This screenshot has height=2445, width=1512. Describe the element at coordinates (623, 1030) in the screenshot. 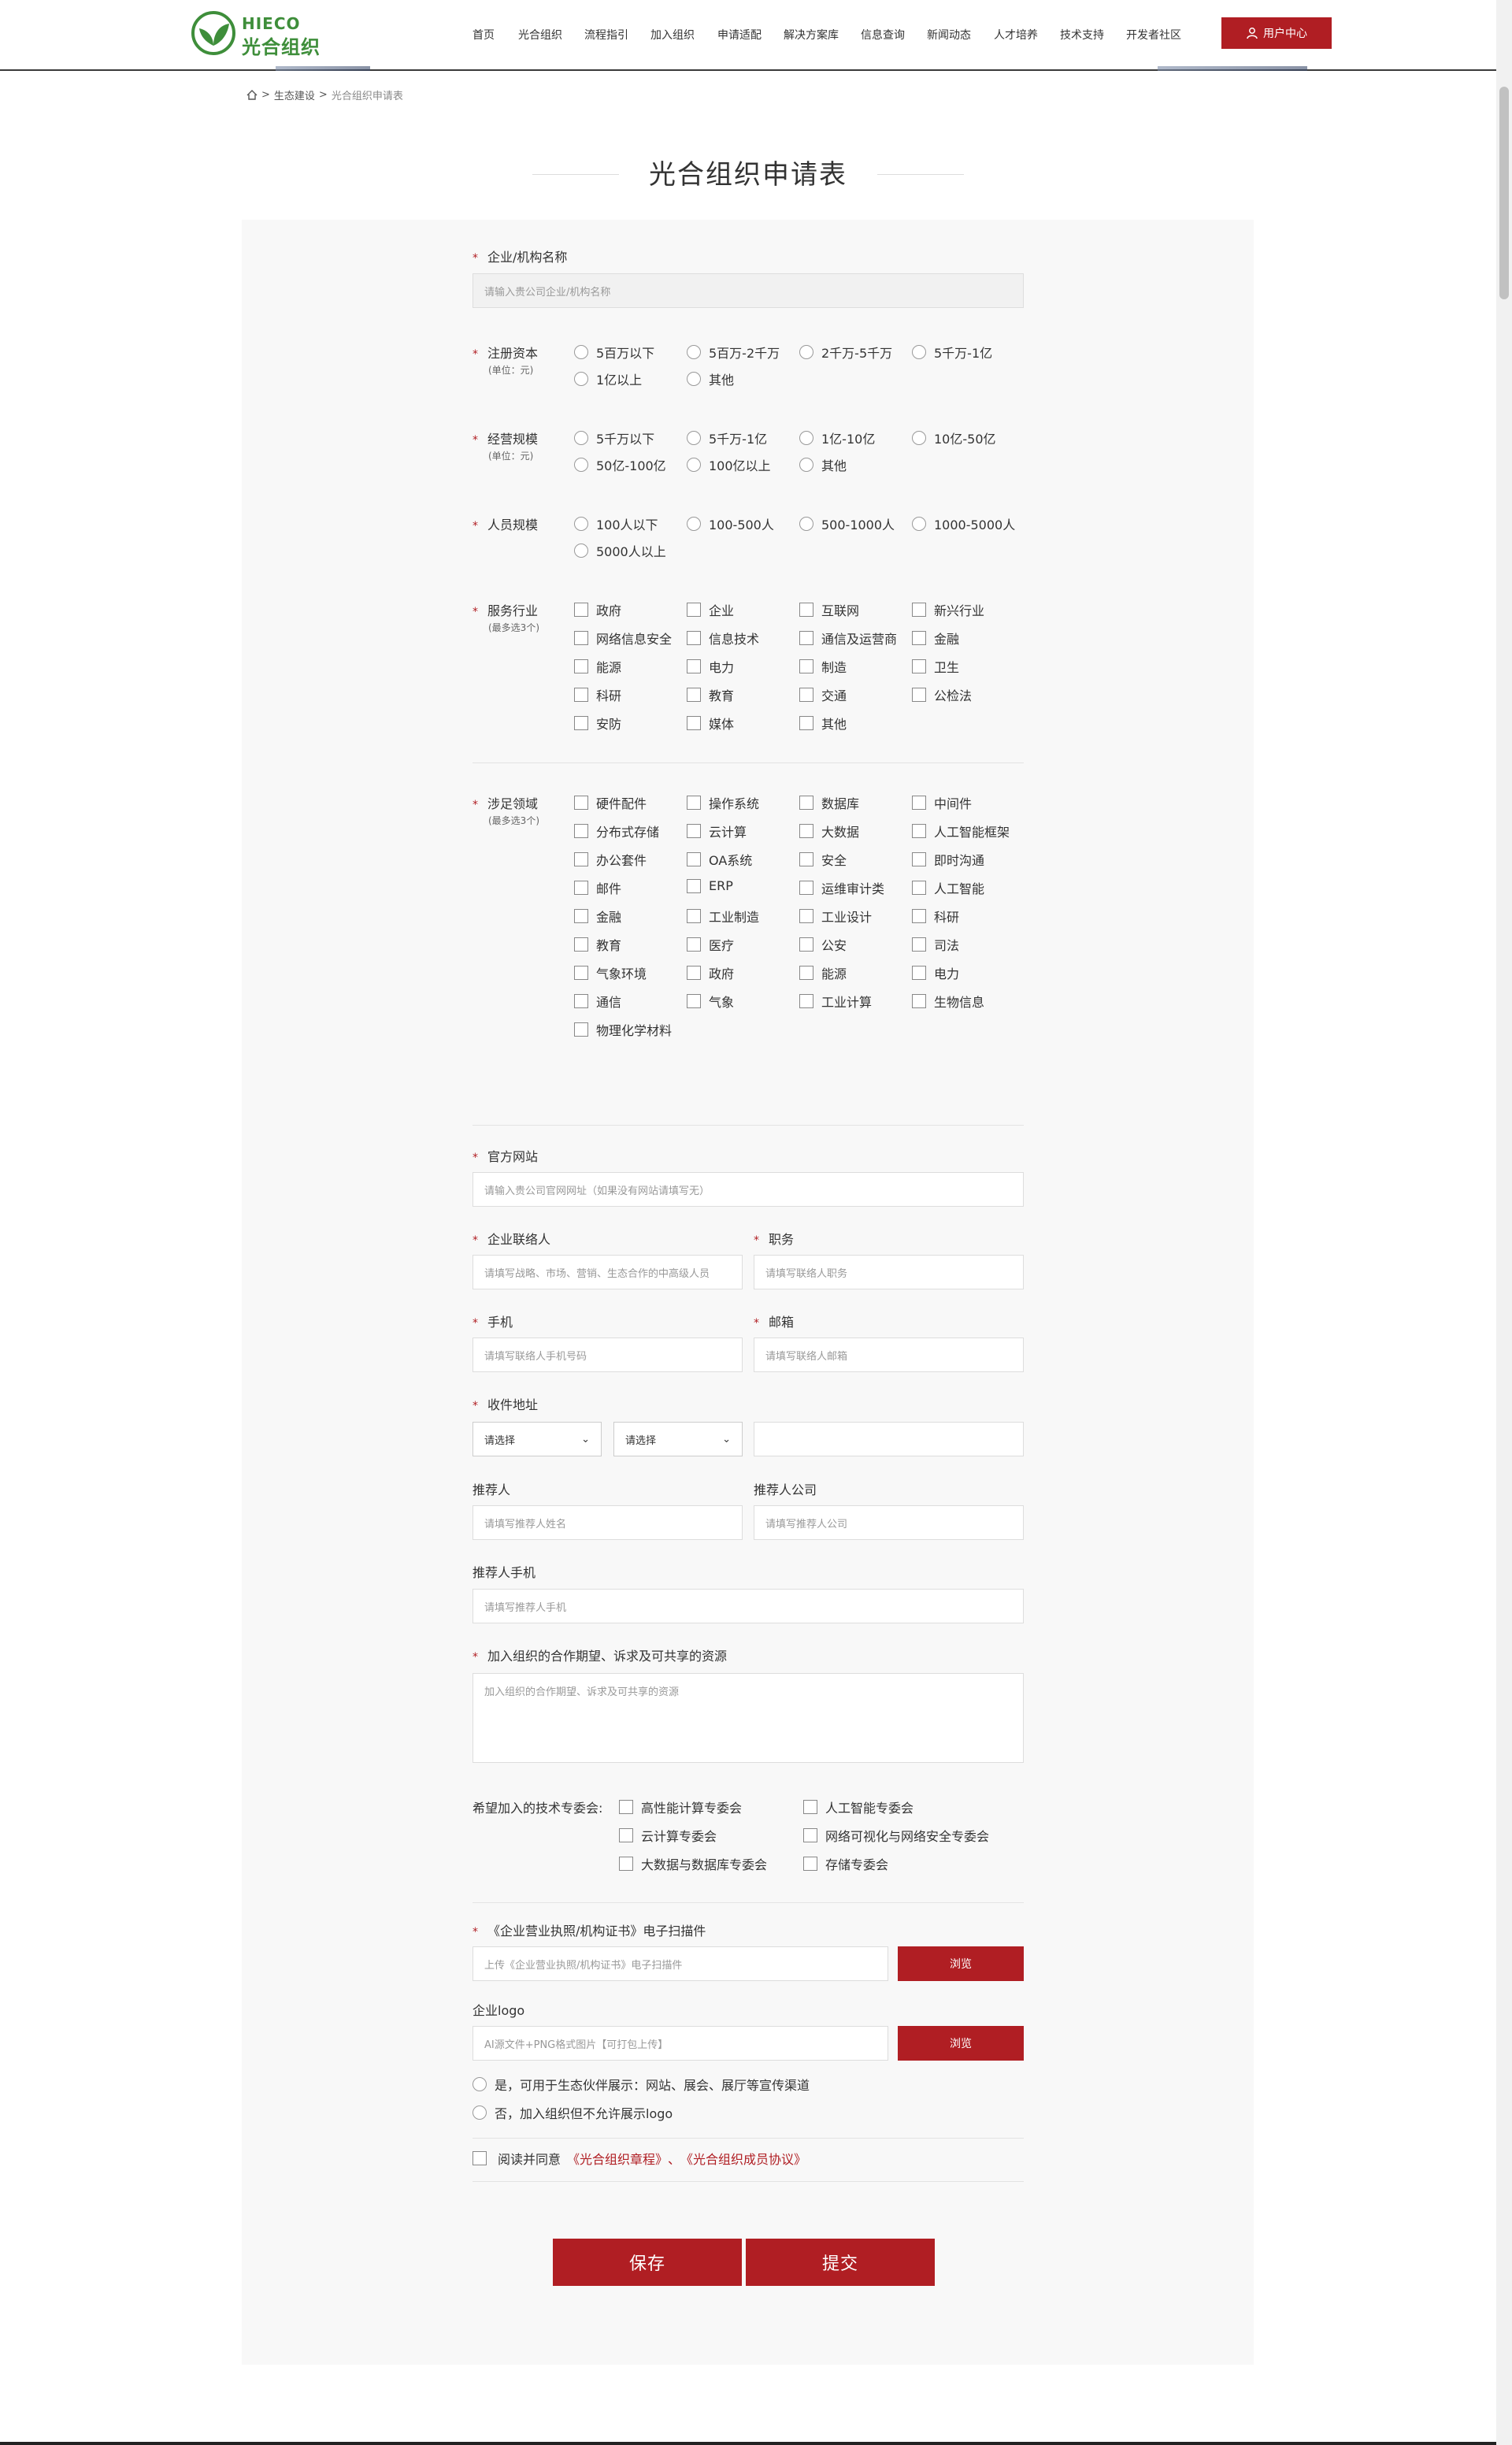

I see `domain-checkbox: 物理化学材料` at that location.